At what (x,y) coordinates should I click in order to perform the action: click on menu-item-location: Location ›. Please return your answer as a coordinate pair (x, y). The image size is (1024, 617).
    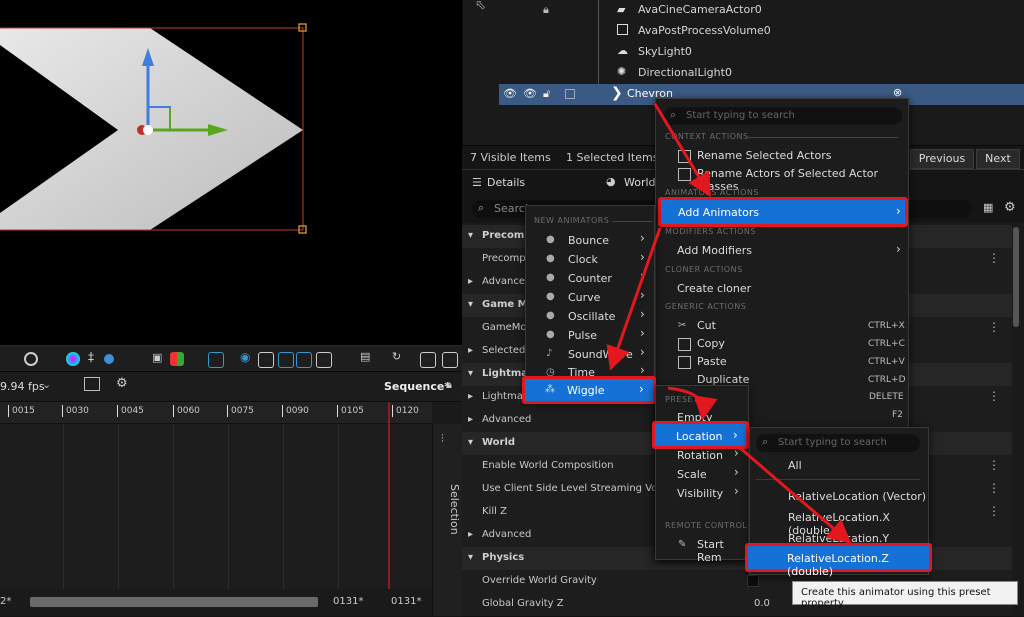
    Looking at the image, I should click on (700, 435).